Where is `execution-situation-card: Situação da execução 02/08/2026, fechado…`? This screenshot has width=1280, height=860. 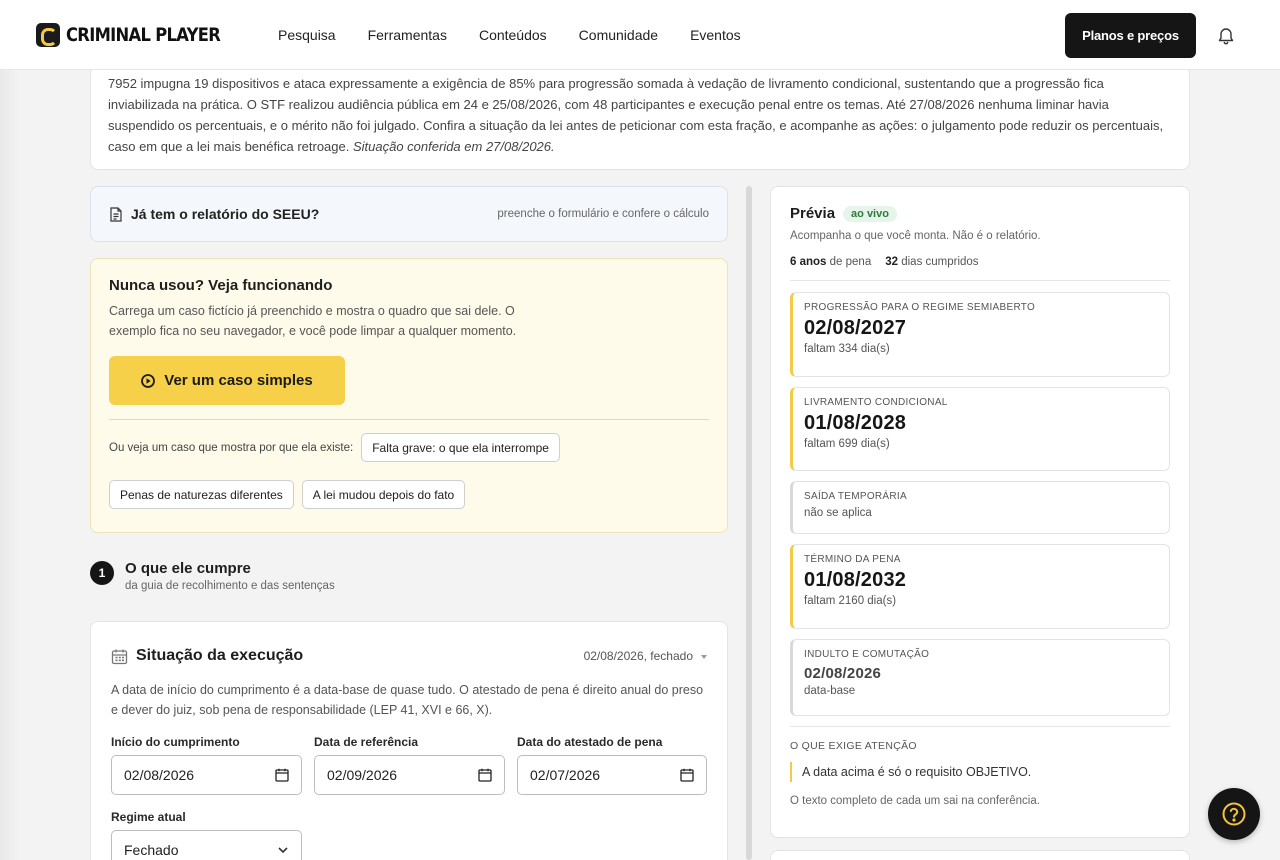
execution-situation-card: Situação da execução 02/08/2026, fechado… is located at coordinates (409, 740).